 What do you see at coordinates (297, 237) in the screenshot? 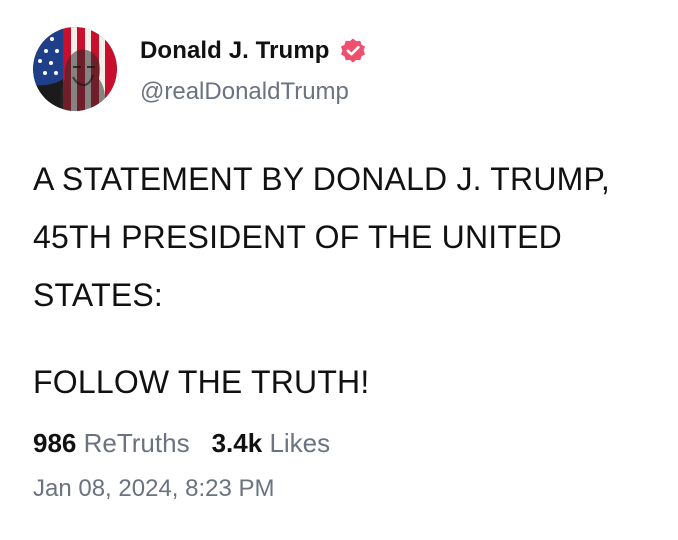
I see `post-text-line: 45TH PRESIDENT OF THE UNITED` at bounding box center [297, 237].